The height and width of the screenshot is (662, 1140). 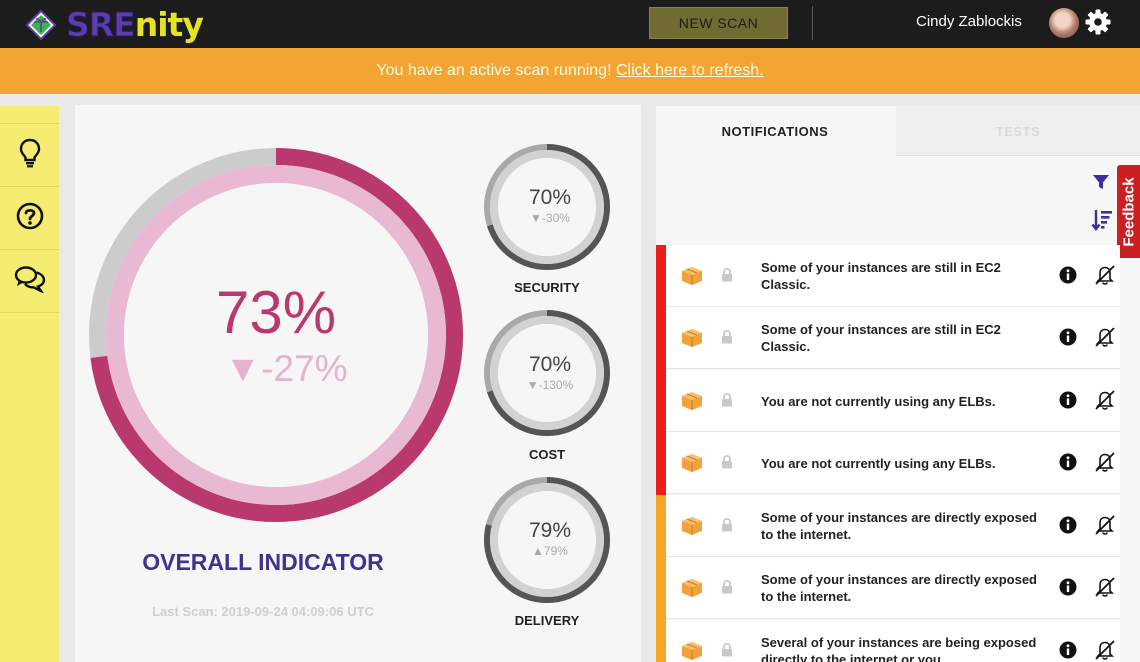 What do you see at coordinates (550, 530) in the screenshot?
I see `delivery-percent: 79%` at bounding box center [550, 530].